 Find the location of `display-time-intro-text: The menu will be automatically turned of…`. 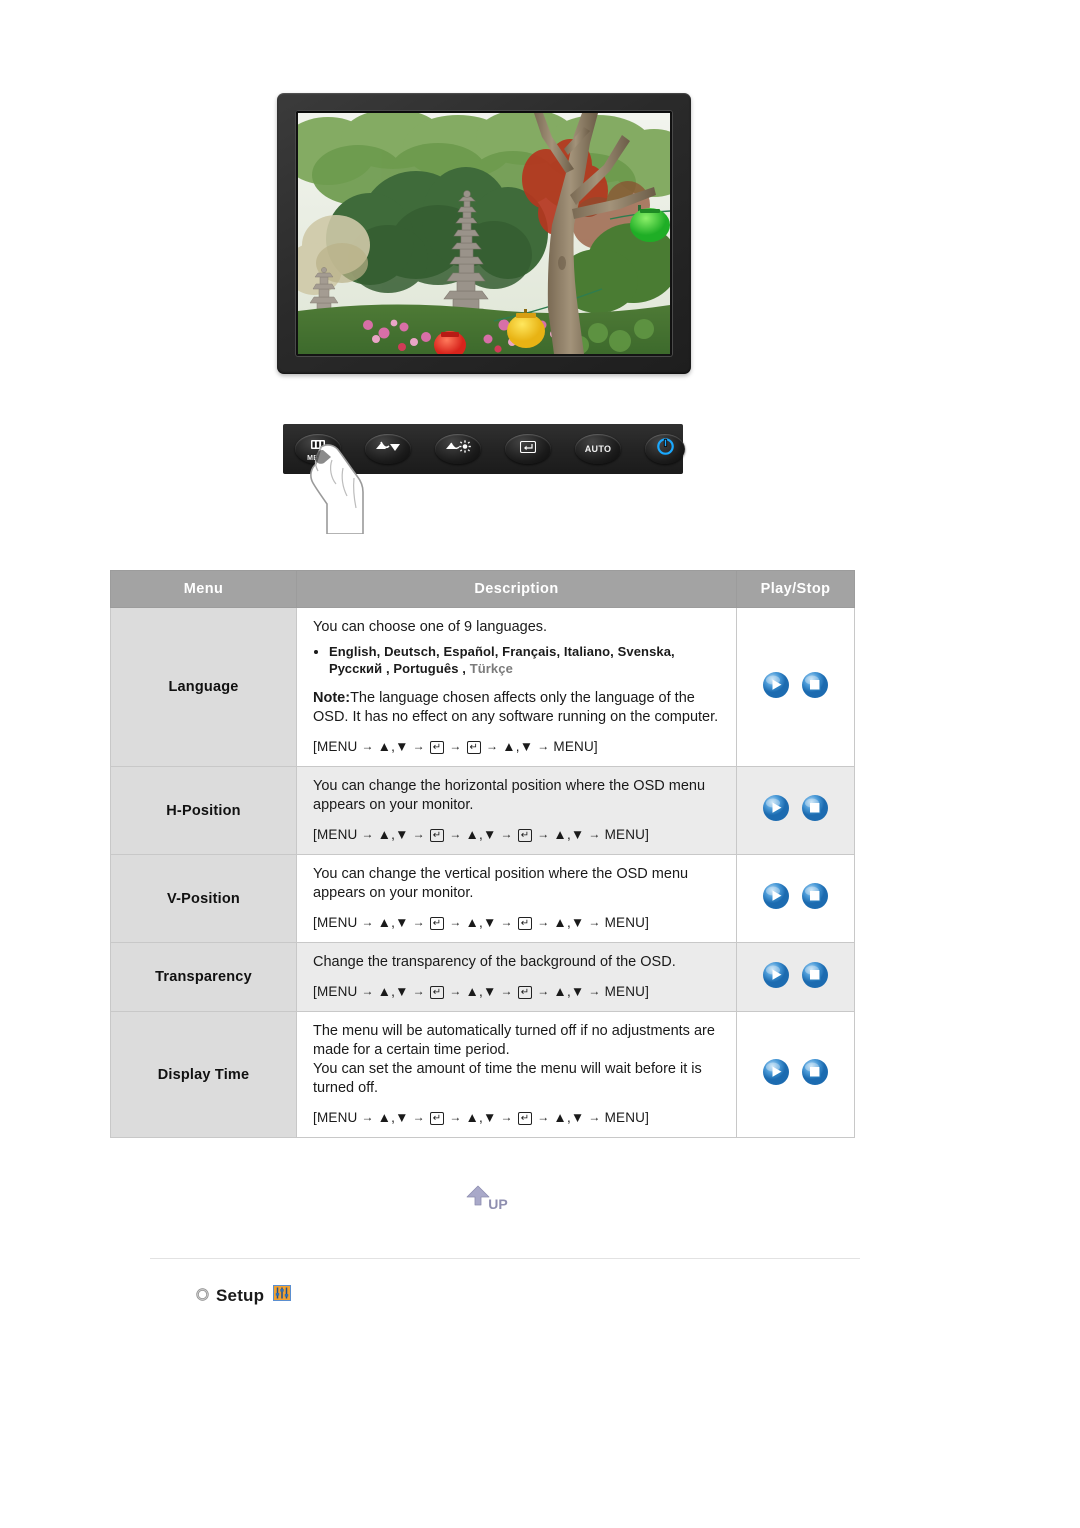

display-time-intro-text: The menu will be automatically turned of… is located at coordinates (514, 1040).